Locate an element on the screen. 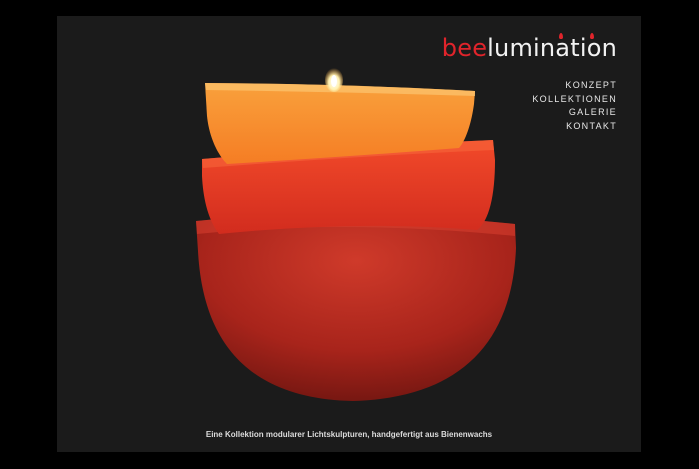  main-nav: KONZEPT KOLLEKTIONEN GALERIE KONTAKT is located at coordinates (574, 106).